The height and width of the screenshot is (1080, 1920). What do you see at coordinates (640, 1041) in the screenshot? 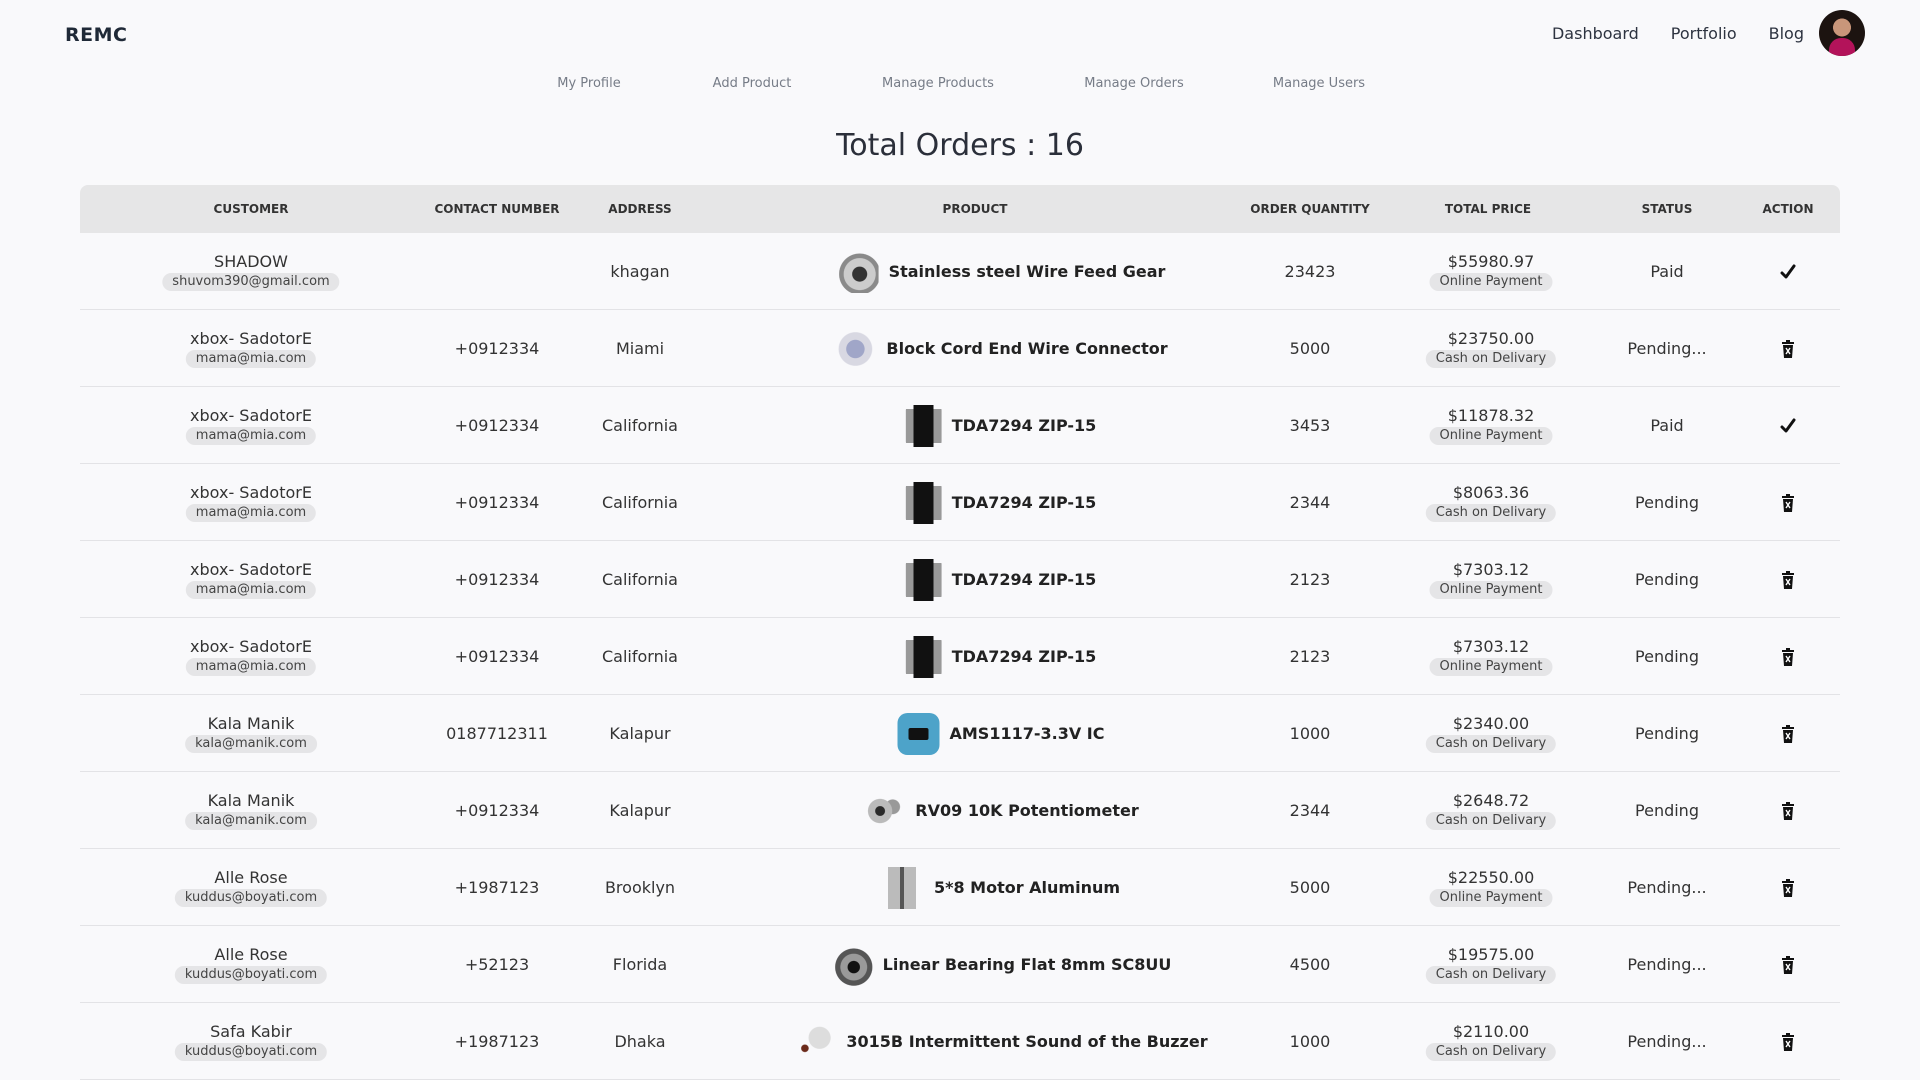
I see `address: Dhaka` at bounding box center [640, 1041].